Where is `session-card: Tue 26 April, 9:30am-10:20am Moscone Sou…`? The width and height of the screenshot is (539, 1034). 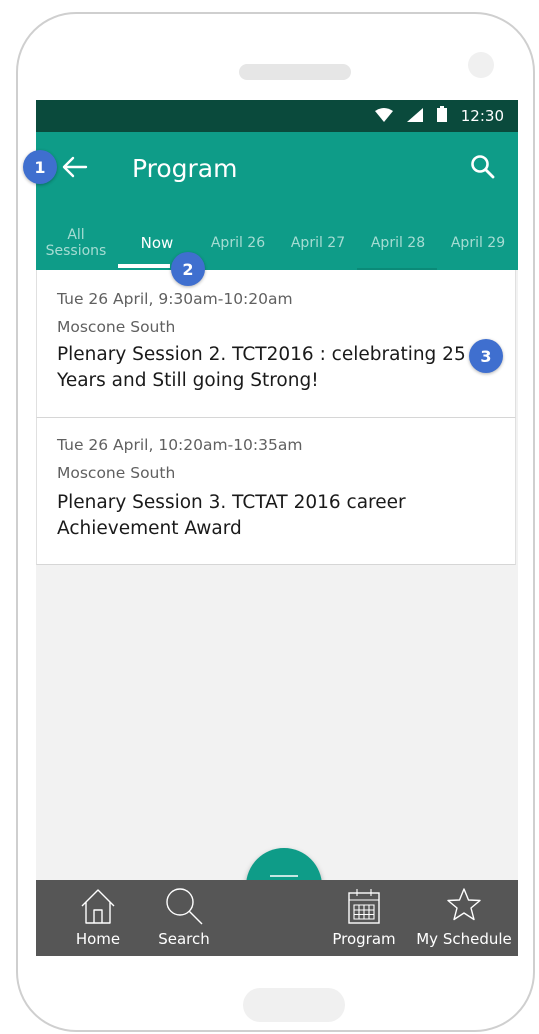
session-card: Tue 26 April, 9:30am-10:20am Moscone Sou… is located at coordinates (276, 344).